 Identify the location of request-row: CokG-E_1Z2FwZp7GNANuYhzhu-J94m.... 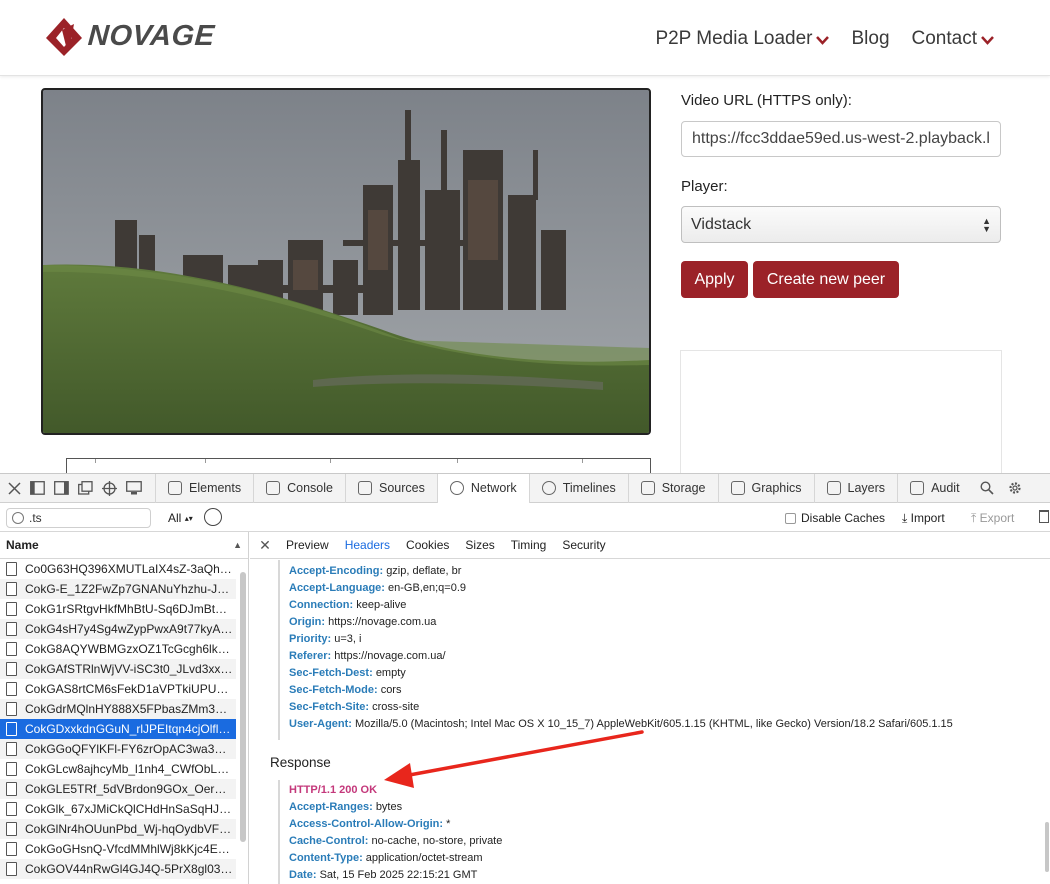
(118, 589).